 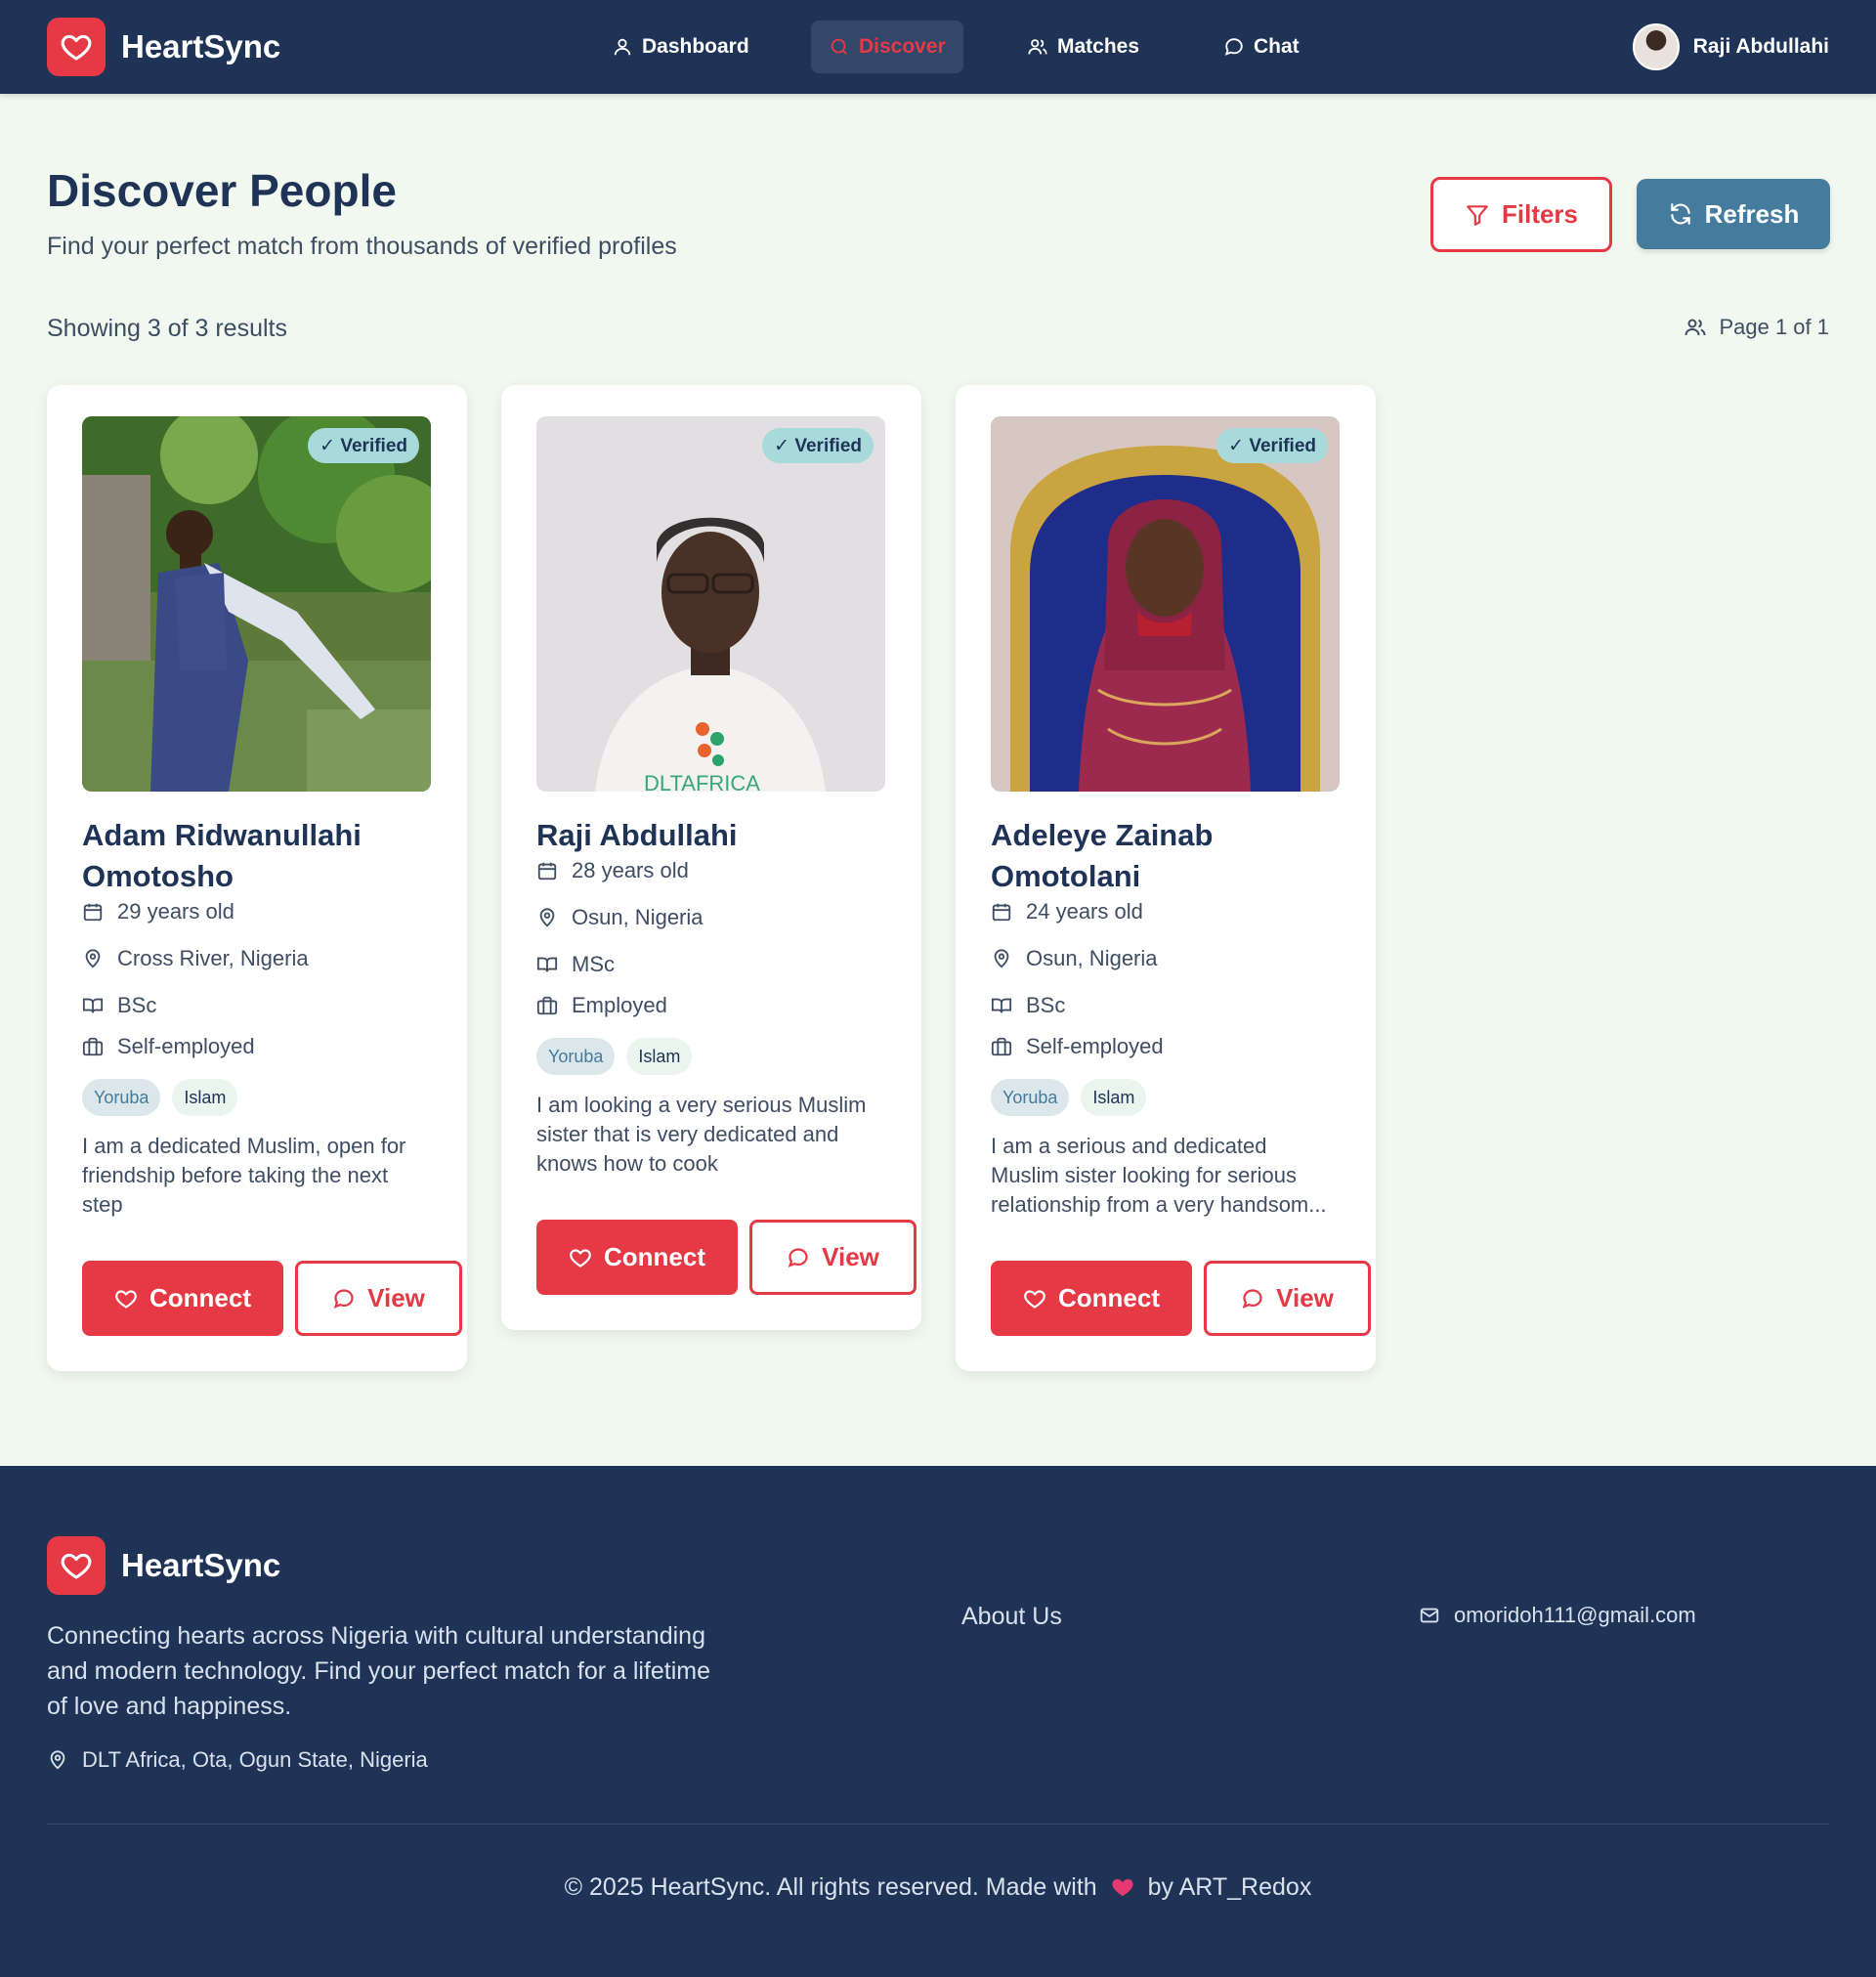 I want to click on filters-label: Filters, so click(x=1540, y=214).